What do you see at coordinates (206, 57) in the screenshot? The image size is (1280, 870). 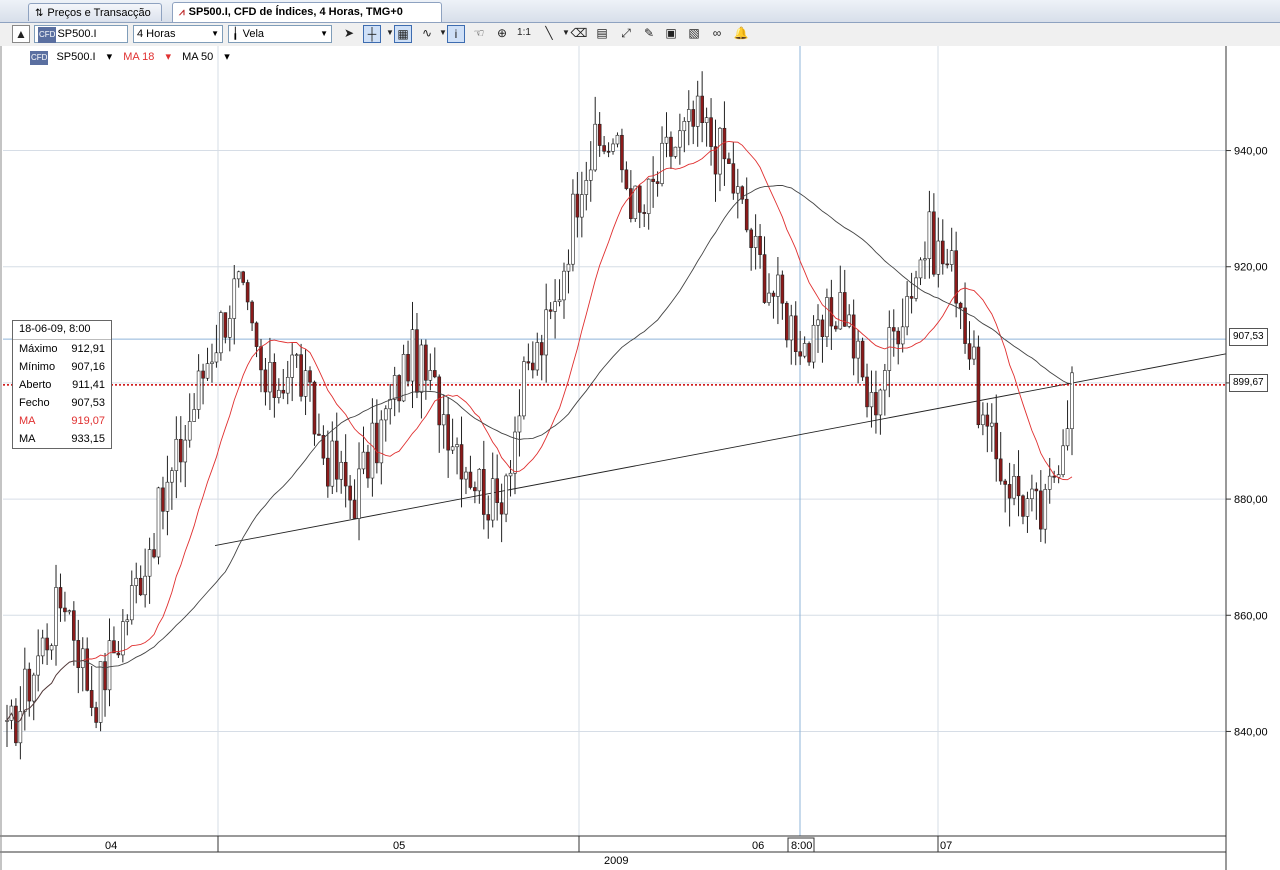 I see `legend-ma-slow: MA 50 ▾` at bounding box center [206, 57].